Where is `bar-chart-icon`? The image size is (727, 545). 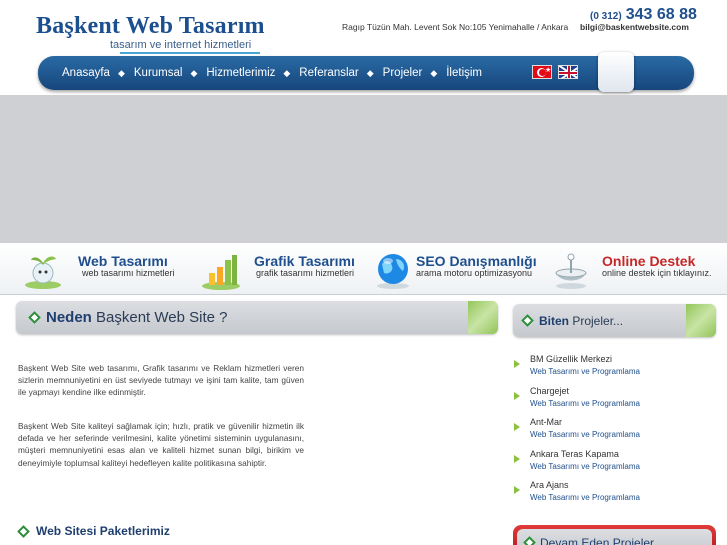
bar-chart-icon is located at coordinates (221, 272).